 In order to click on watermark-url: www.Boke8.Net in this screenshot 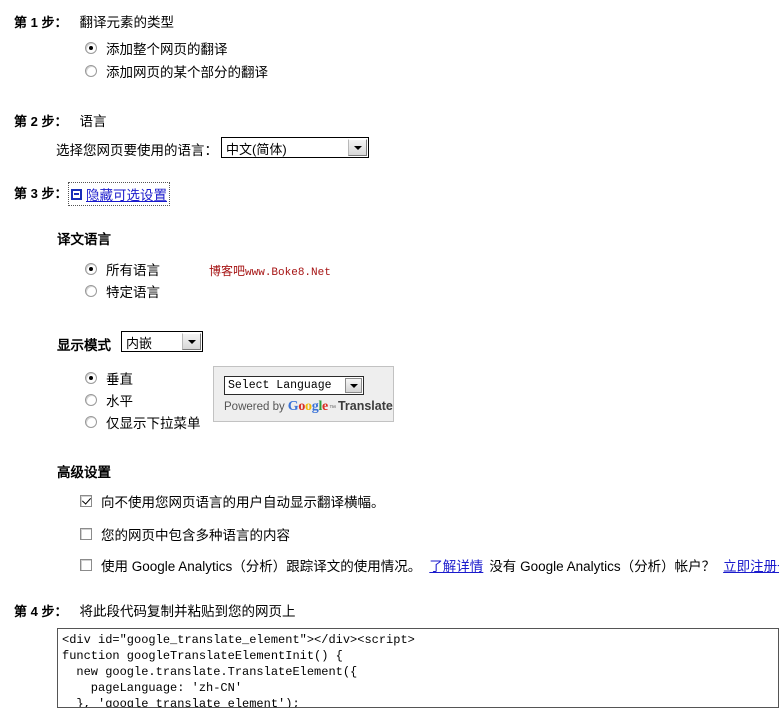, I will do `click(288, 273)`.